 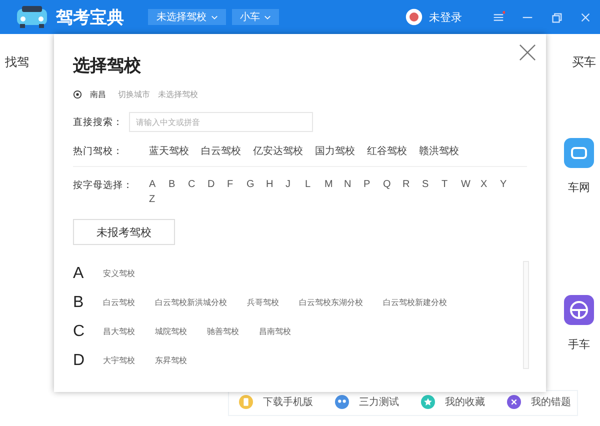 What do you see at coordinates (392, 184) in the screenshot?
I see `letter-link: Q` at bounding box center [392, 184].